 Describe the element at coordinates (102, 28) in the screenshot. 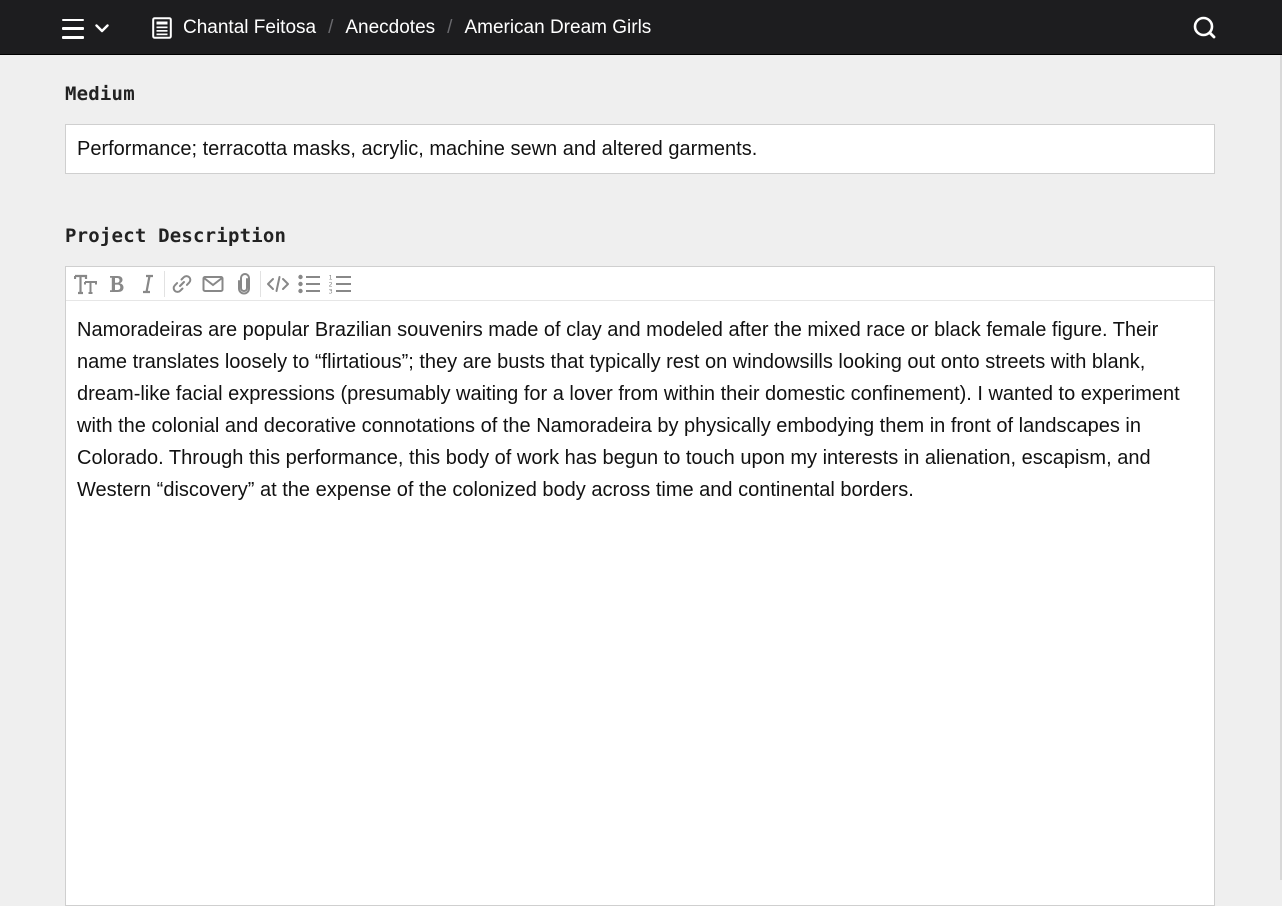

I see `chevron-down-icon` at that location.